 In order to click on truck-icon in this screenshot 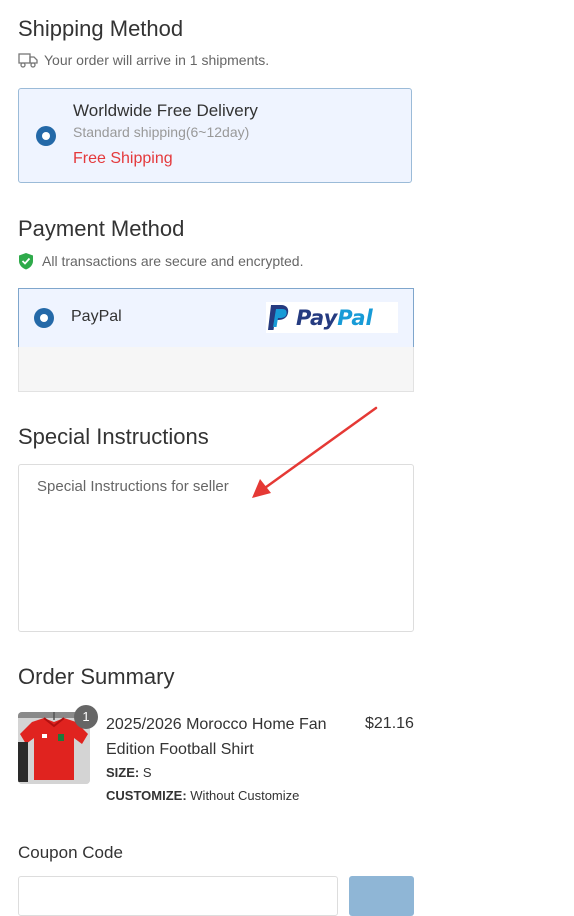, I will do `click(28, 60)`.